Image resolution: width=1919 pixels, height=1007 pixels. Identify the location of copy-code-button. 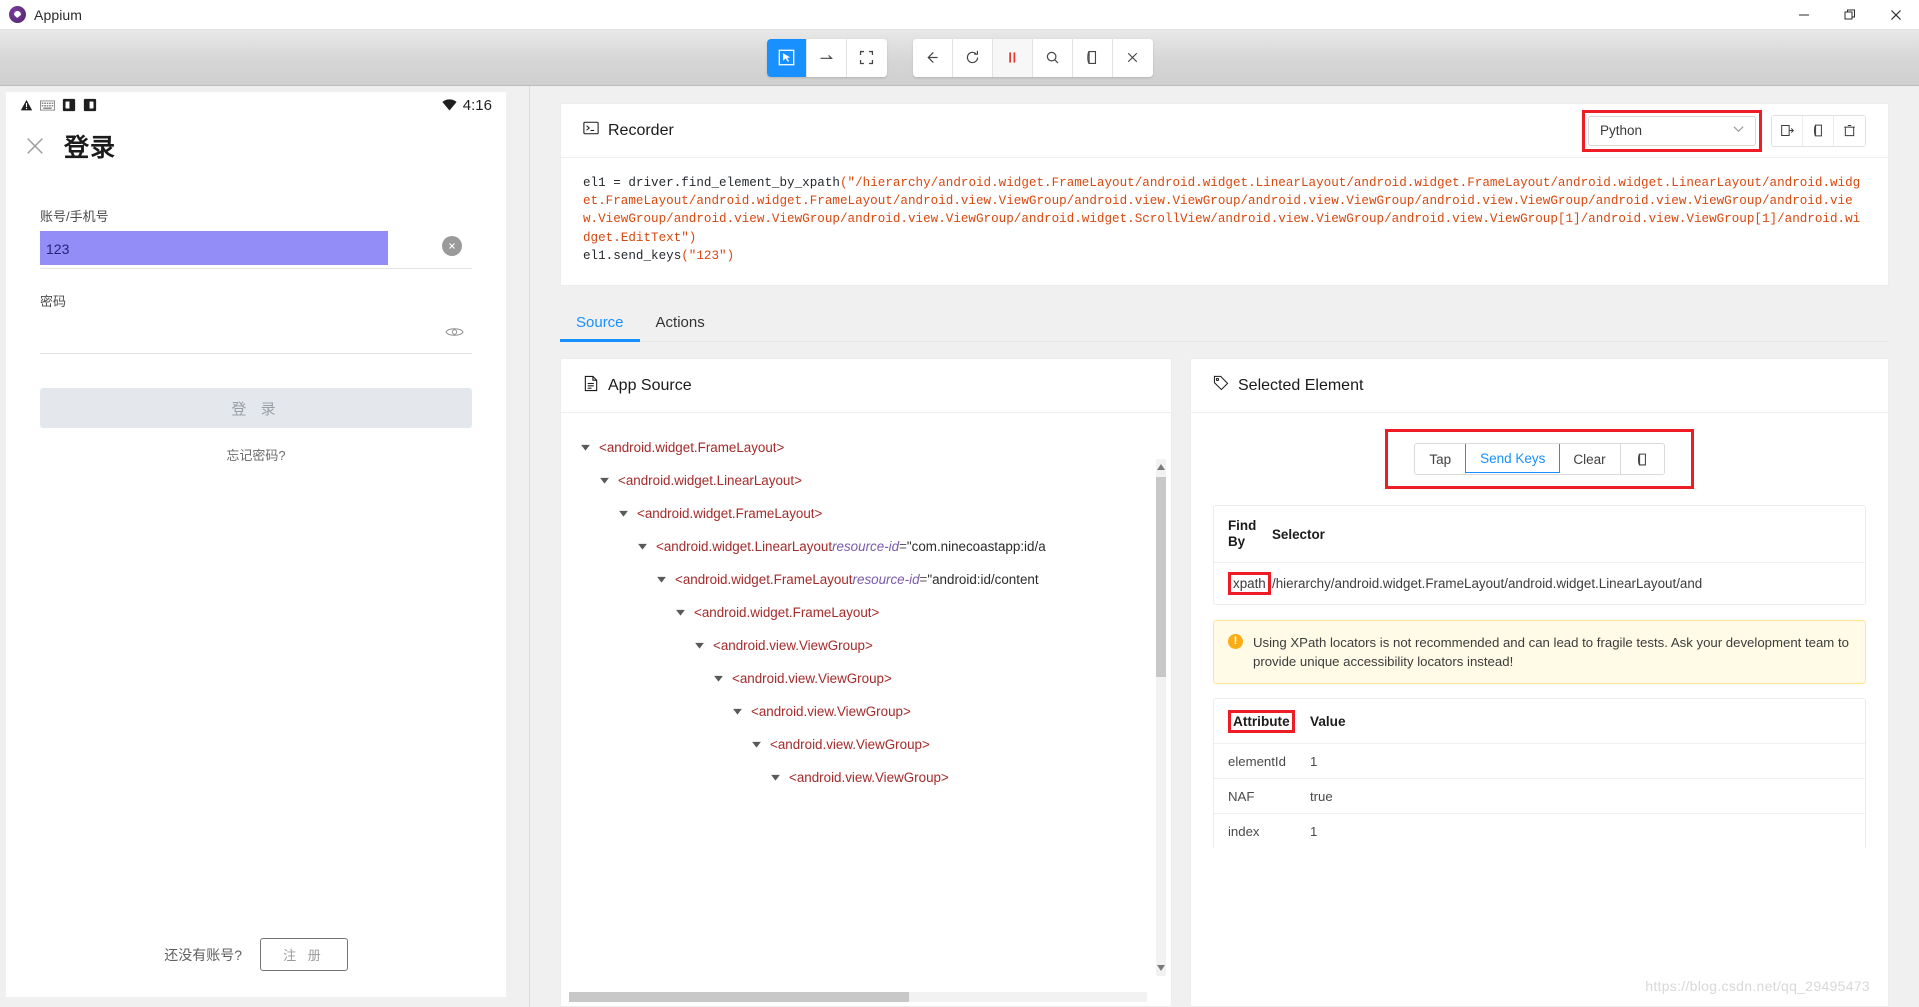
(1818, 130).